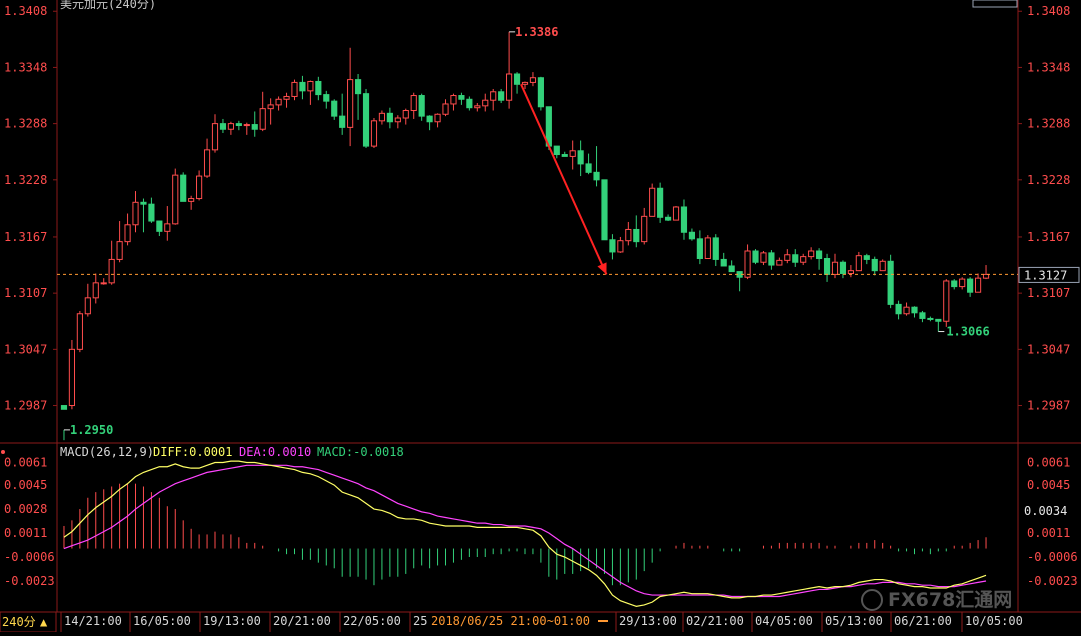 The width and height of the screenshot is (1081, 636). I want to click on time-label: 02/21:00, so click(715, 621).